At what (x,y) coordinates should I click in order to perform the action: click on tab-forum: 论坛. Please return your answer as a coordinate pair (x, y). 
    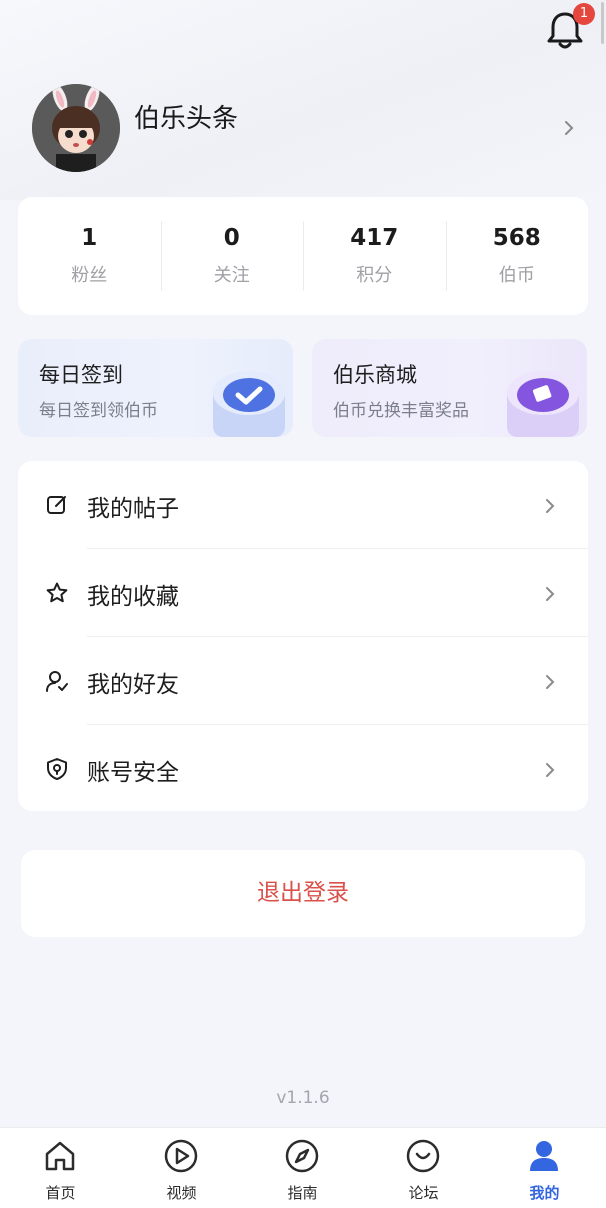
    Looking at the image, I should click on (423, 1168).